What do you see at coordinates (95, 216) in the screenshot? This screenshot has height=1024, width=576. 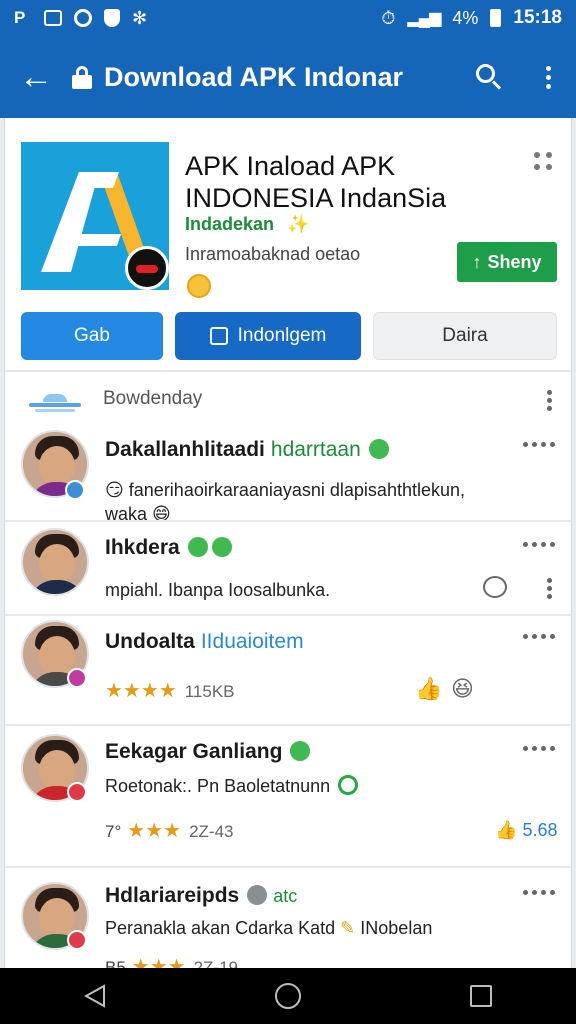 I see `app-logo` at bounding box center [95, 216].